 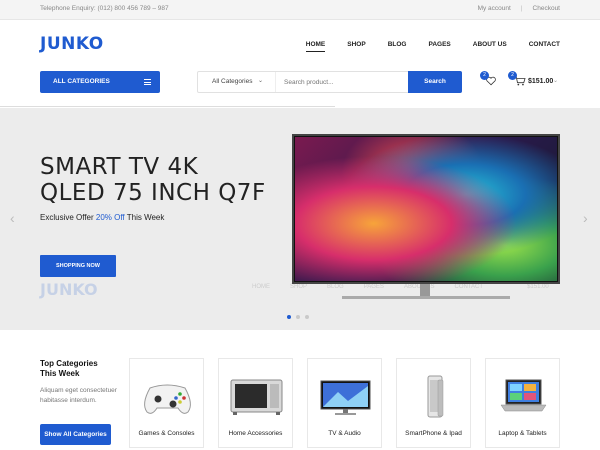 What do you see at coordinates (425, 290) in the screenshot?
I see `tv-stand` at bounding box center [425, 290].